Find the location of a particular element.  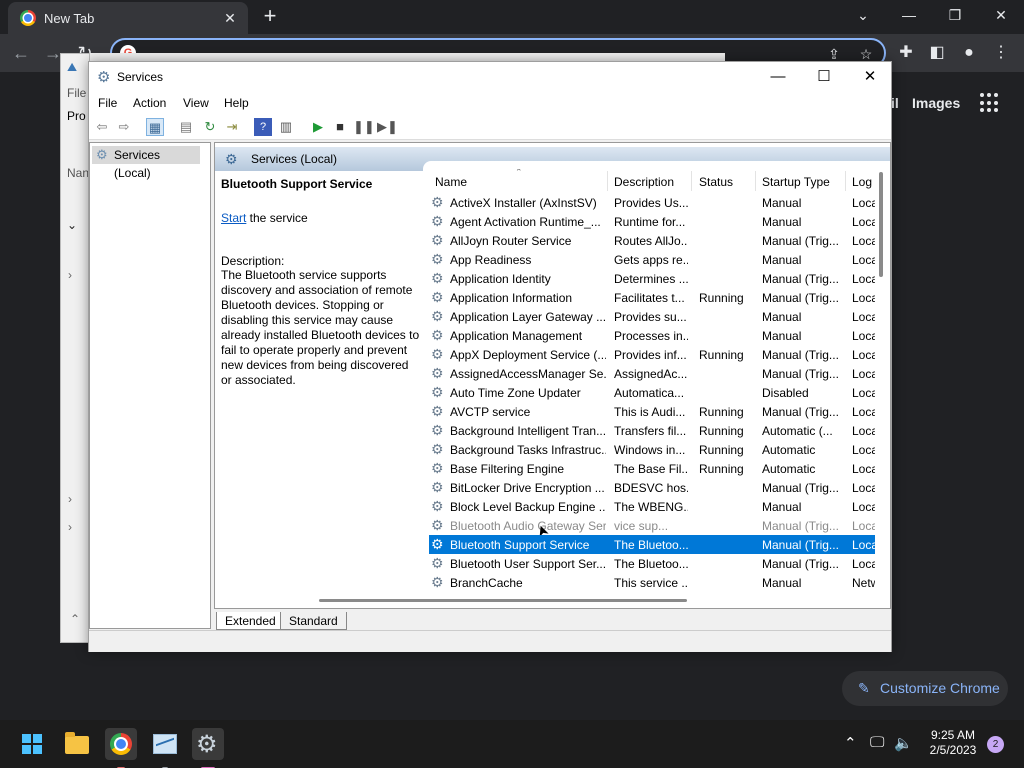

close-window-button: ✕ is located at coordinates (1001, 15).